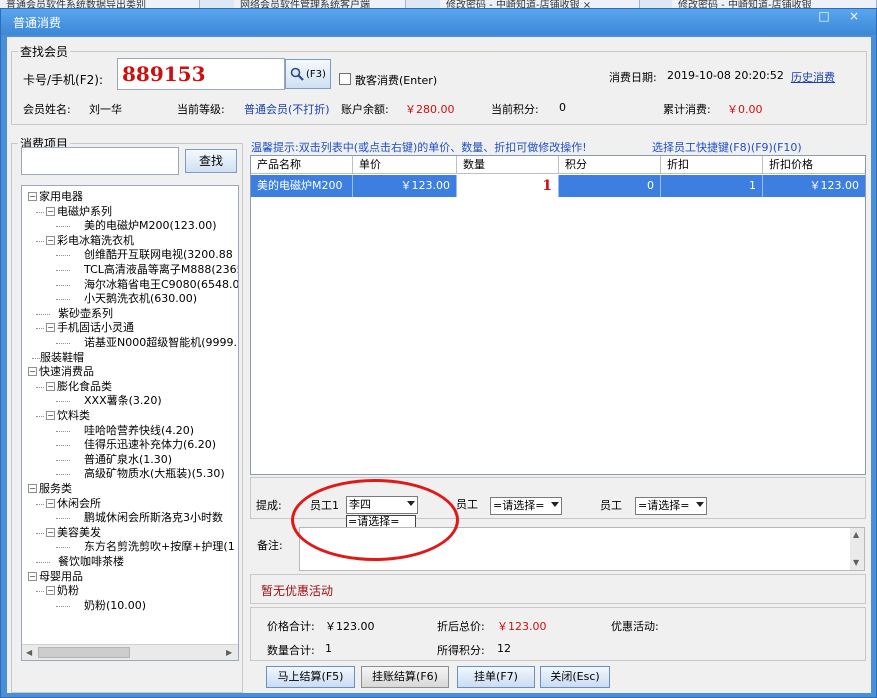 This screenshot has height=698, width=877. Describe the element at coordinates (310, 677) in the screenshot. I see `settle-button: 马上结算(F5)` at that location.